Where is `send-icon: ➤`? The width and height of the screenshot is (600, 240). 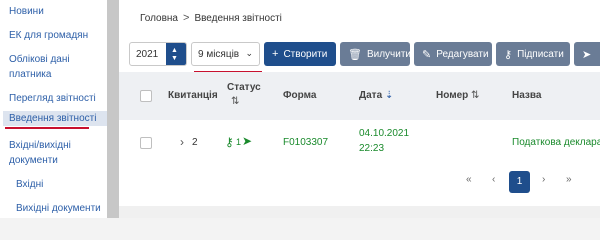
send-icon: ➤ is located at coordinates (587, 54).